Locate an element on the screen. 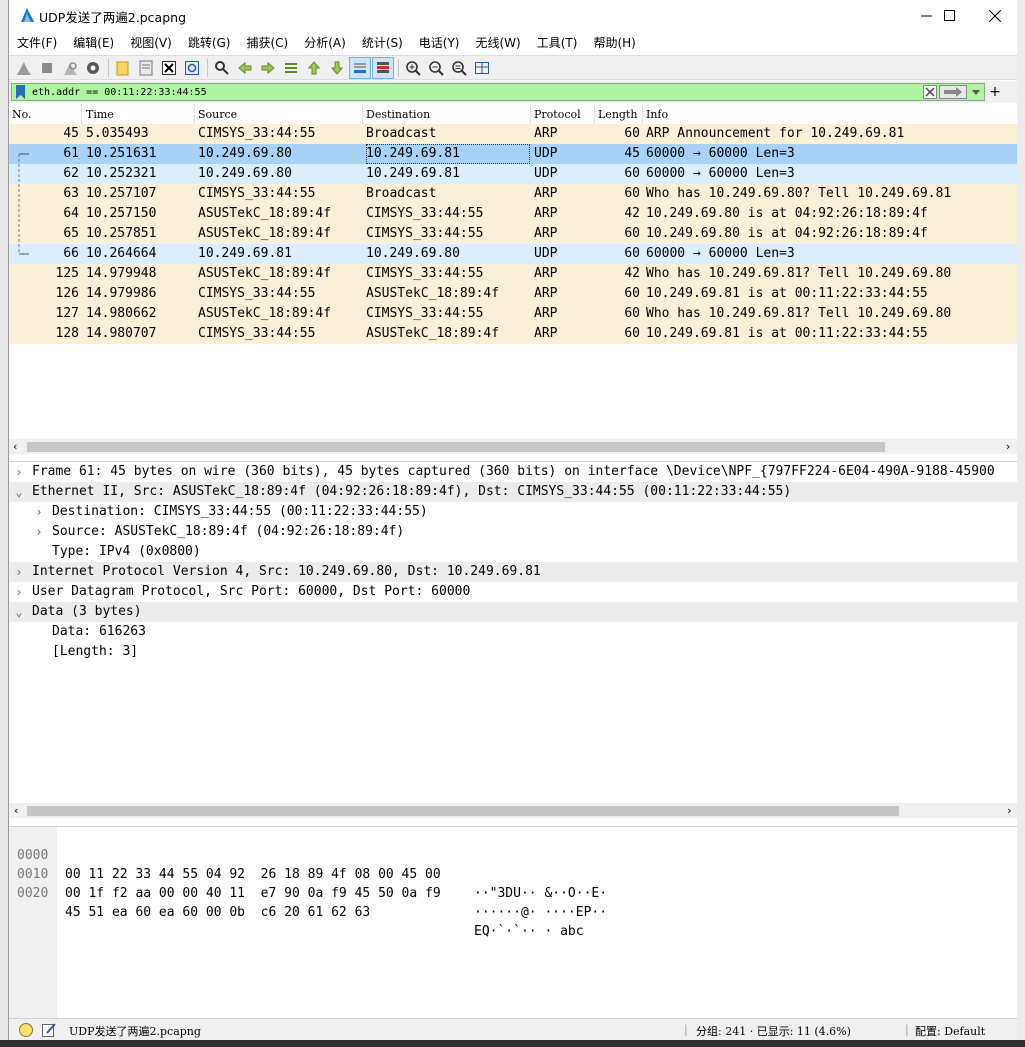 This screenshot has width=1025, height=1047. normal-size-button is located at coordinates (459, 68).